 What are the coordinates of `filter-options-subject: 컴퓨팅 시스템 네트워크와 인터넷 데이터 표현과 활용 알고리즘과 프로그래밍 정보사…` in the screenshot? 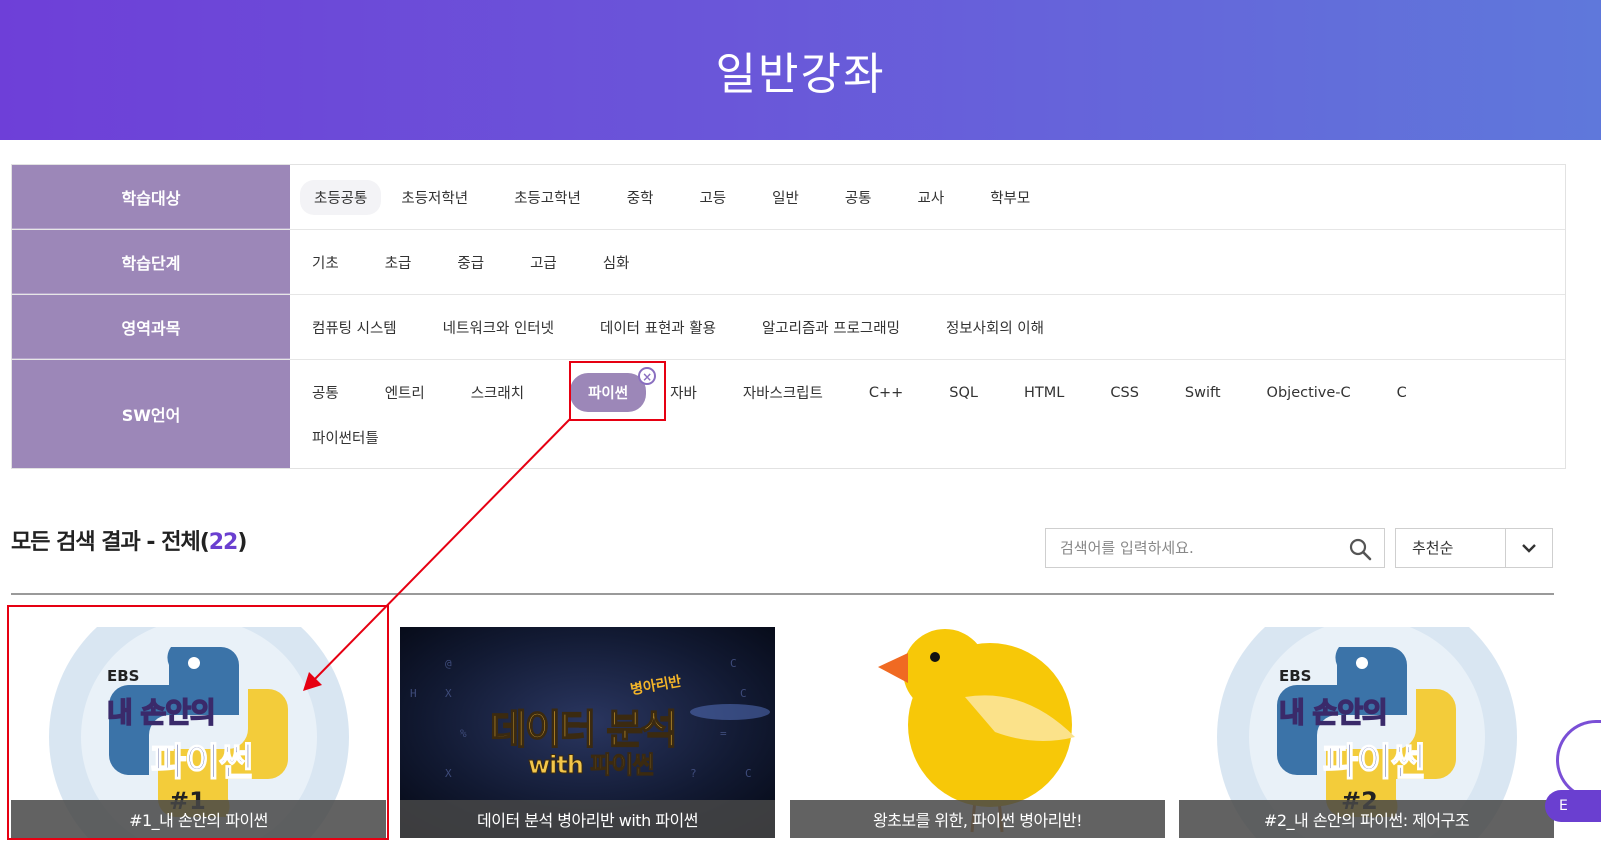 It's located at (927, 327).